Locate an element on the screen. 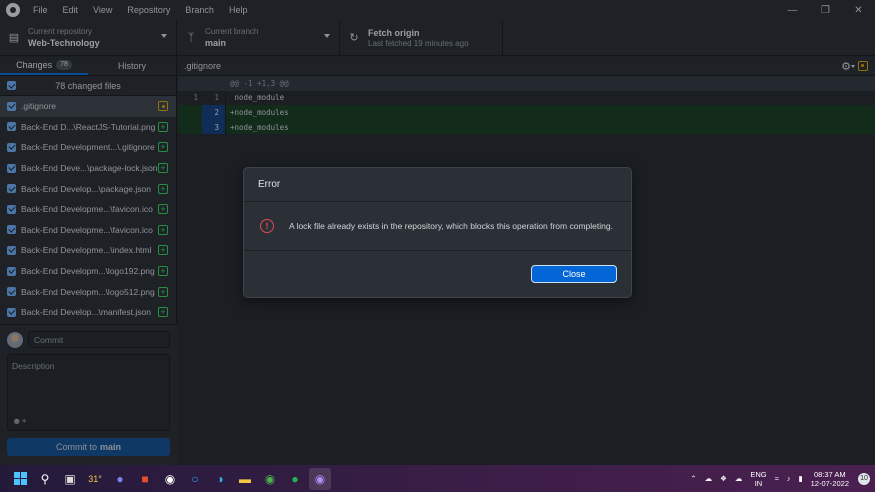 The image size is (875, 492). error-icon: ! is located at coordinates (267, 226).